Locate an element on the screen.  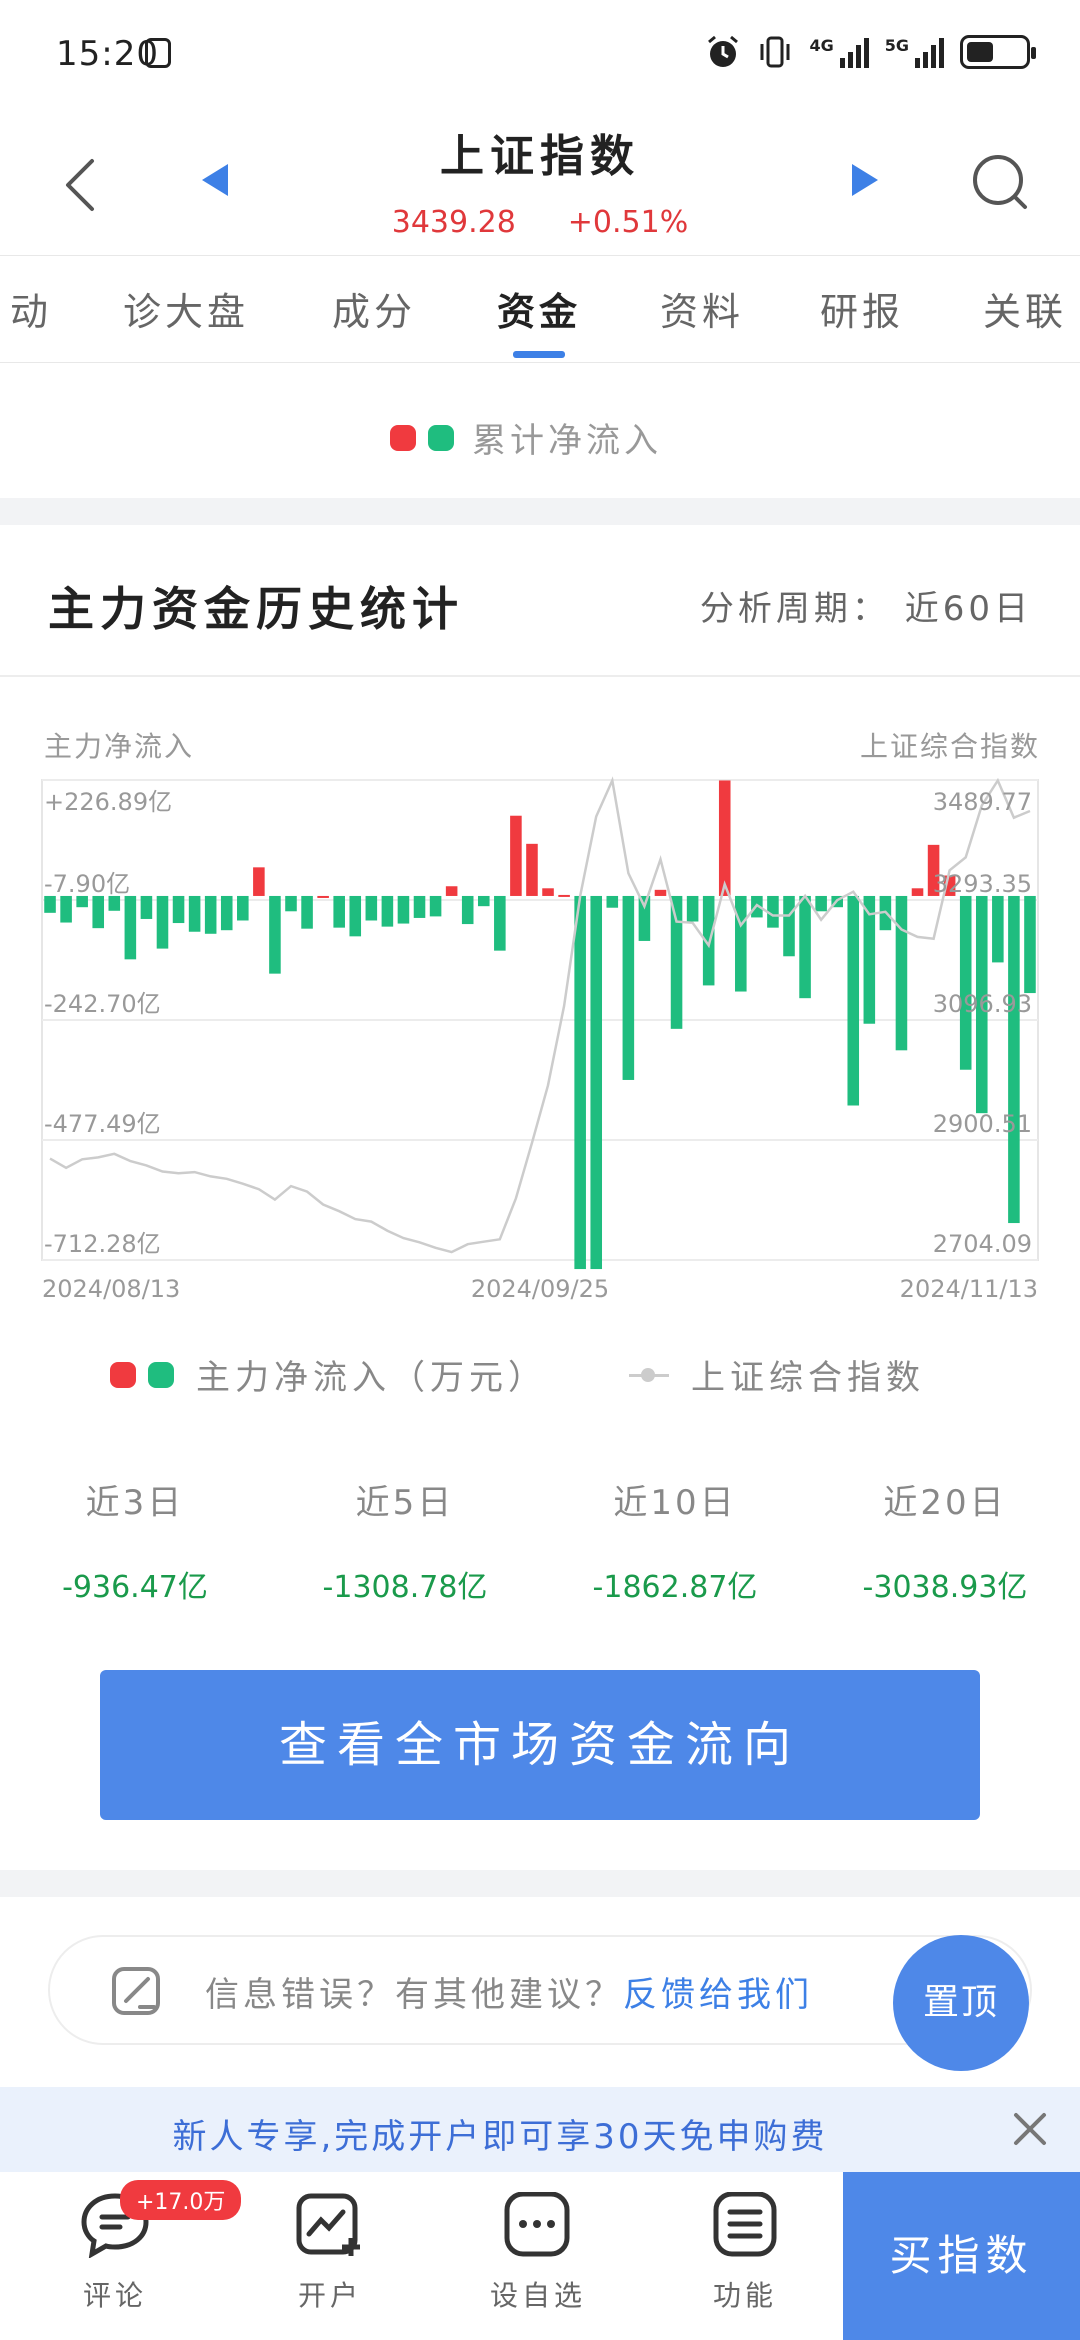
tab-funds: 资金 is located at coordinates (539, 308).